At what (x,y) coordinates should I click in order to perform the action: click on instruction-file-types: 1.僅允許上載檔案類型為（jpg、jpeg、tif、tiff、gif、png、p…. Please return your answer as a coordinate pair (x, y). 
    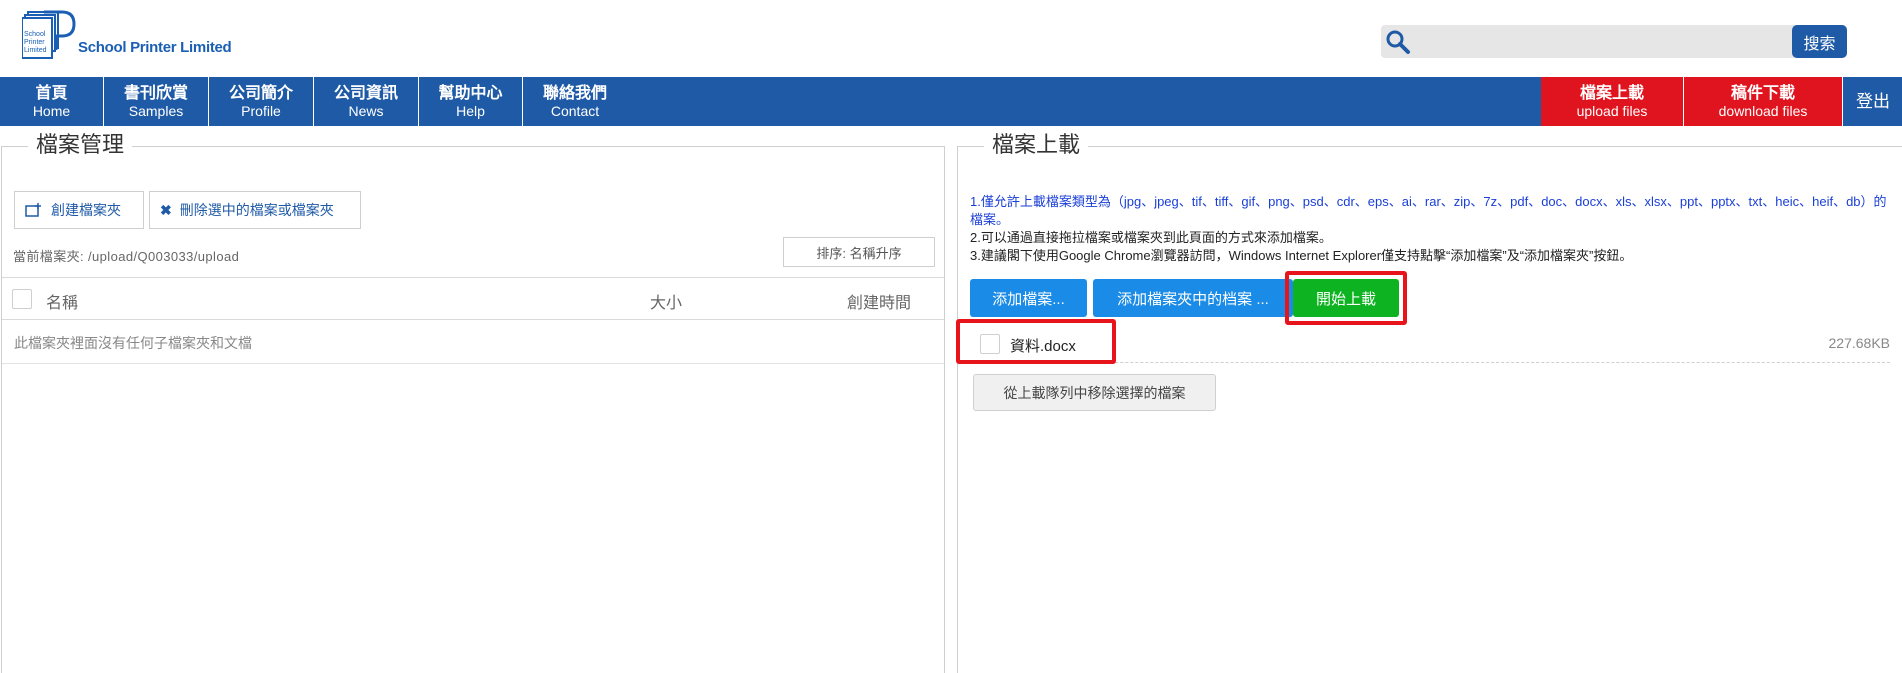
    Looking at the image, I should click on (1428, 210).